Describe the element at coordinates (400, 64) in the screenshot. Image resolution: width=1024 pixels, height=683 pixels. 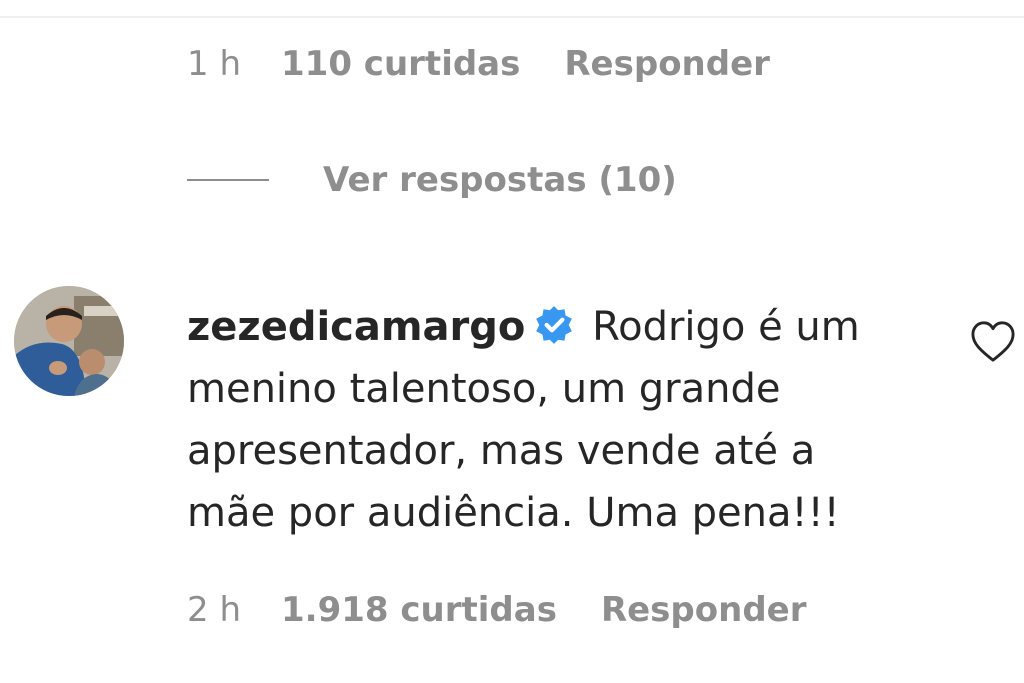
I see `comment-likes-count: 110 curtidas` at that location.